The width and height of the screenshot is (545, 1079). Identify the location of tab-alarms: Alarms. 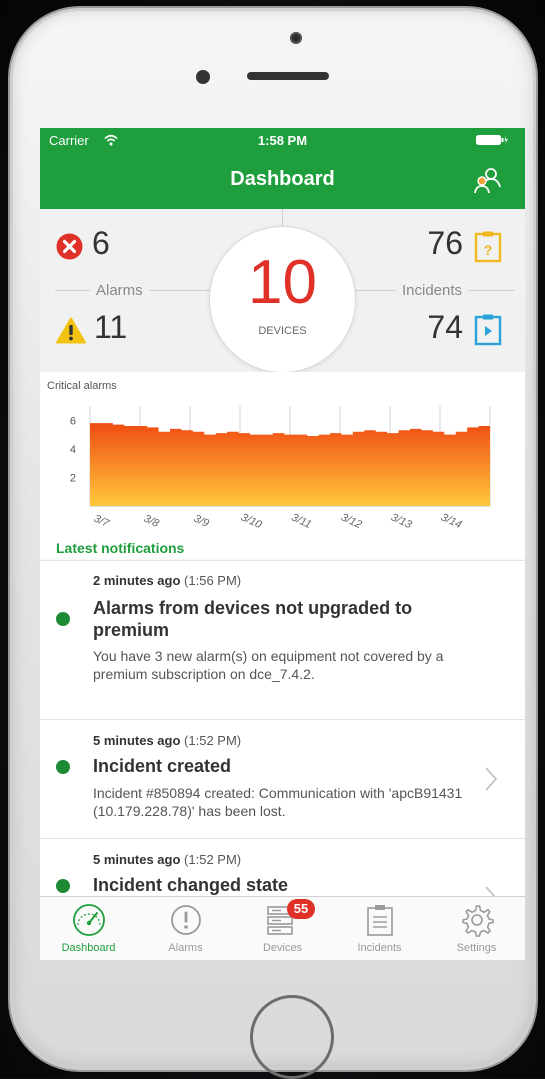
(185, 928).